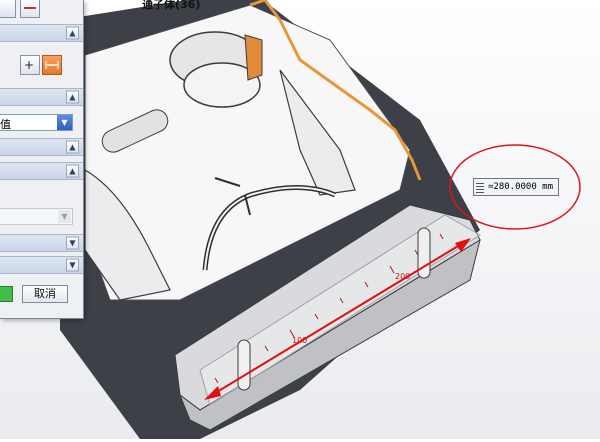  Describe the element at coordinates (299, 340) in the screenshot. I see `ruler-label-100: 100` at that location.